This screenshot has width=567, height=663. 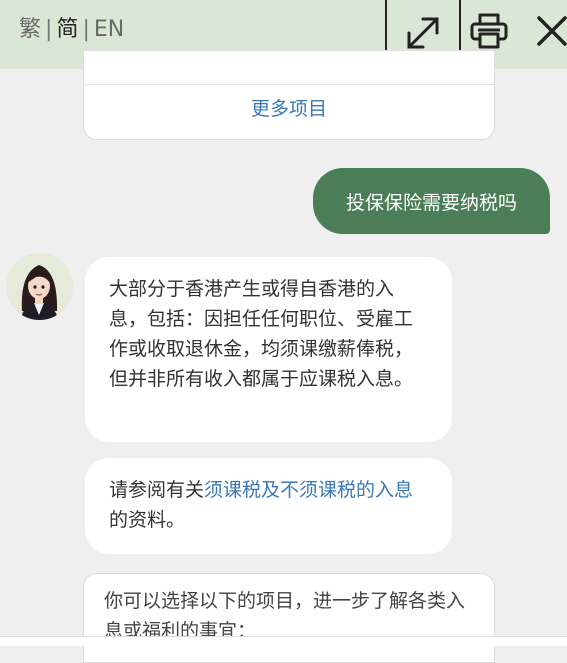 What do you see at coordinates (289, 84) in the screenshot?
I see `card-divider` at bounding box center [289, 84].